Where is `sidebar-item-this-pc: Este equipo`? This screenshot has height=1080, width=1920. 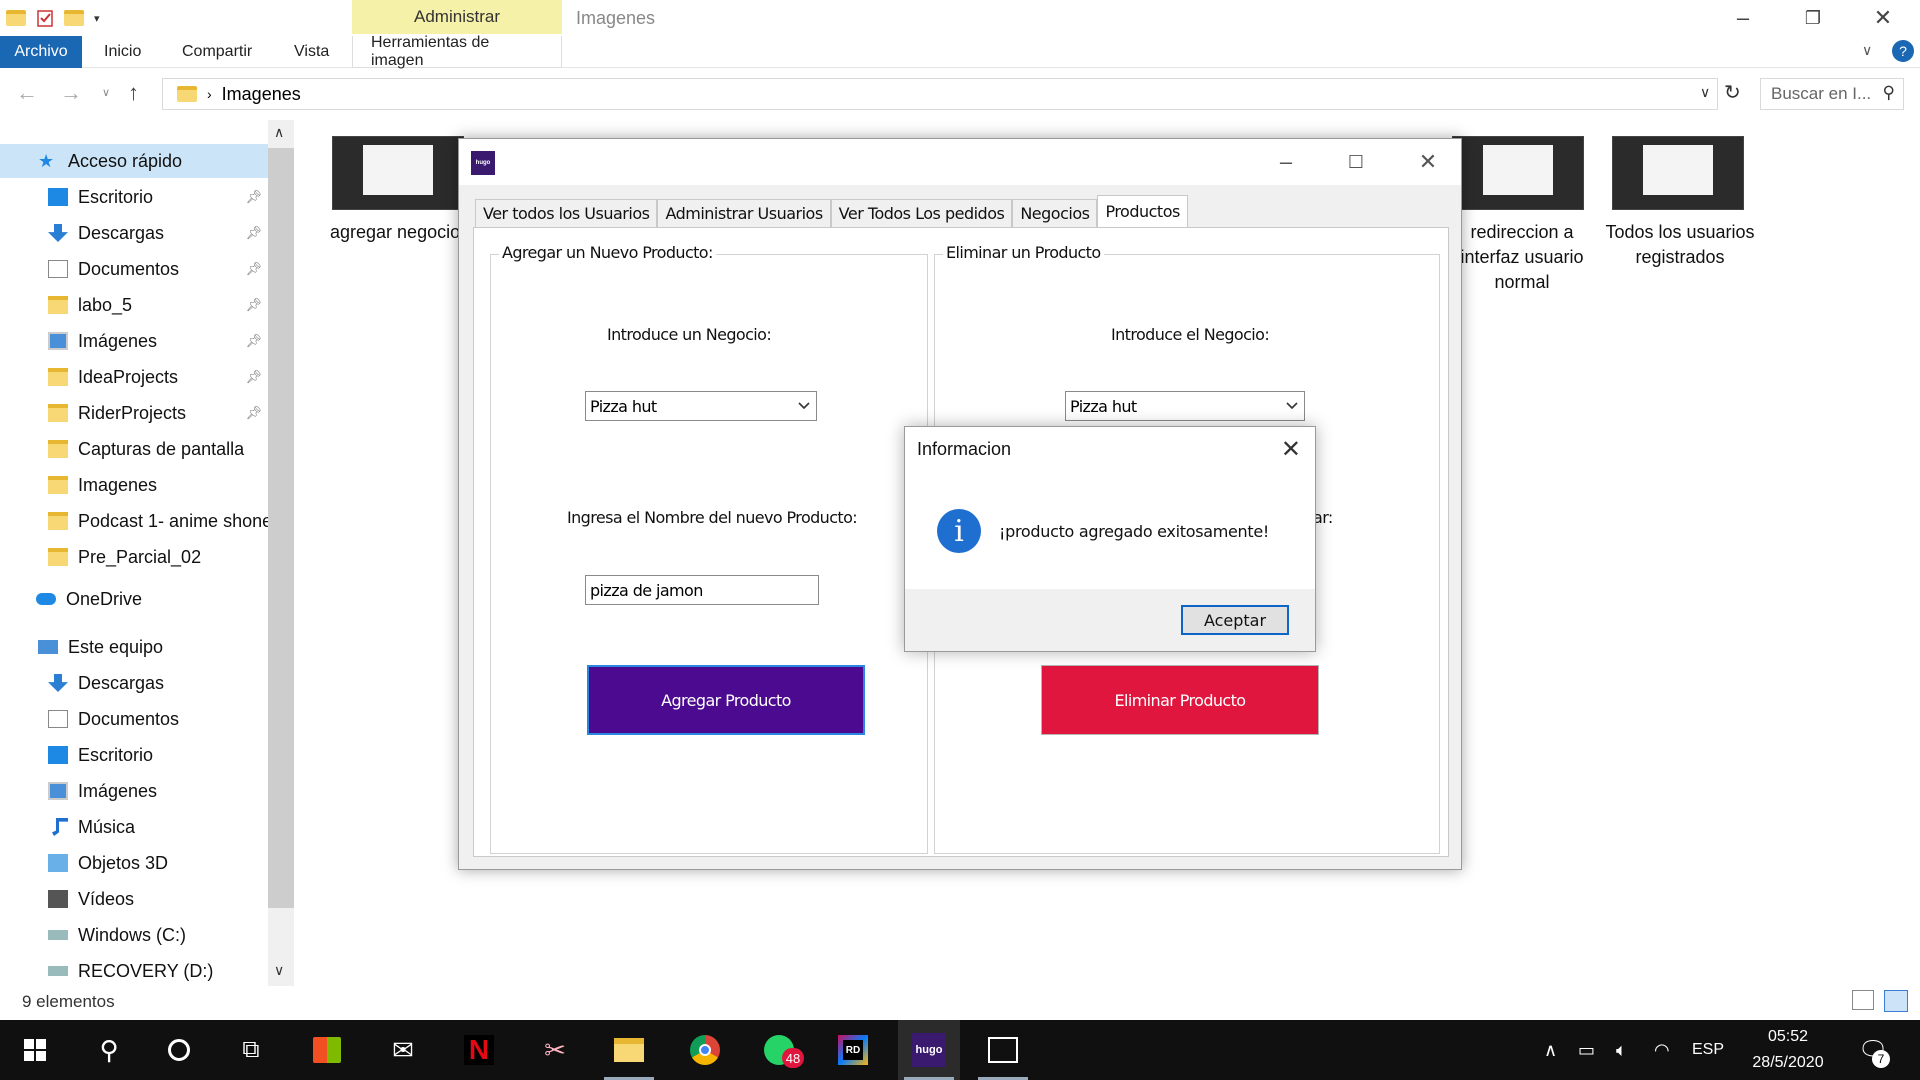 sidebar-item-this-pc: Este equipo is located at coordinates (134, 647).